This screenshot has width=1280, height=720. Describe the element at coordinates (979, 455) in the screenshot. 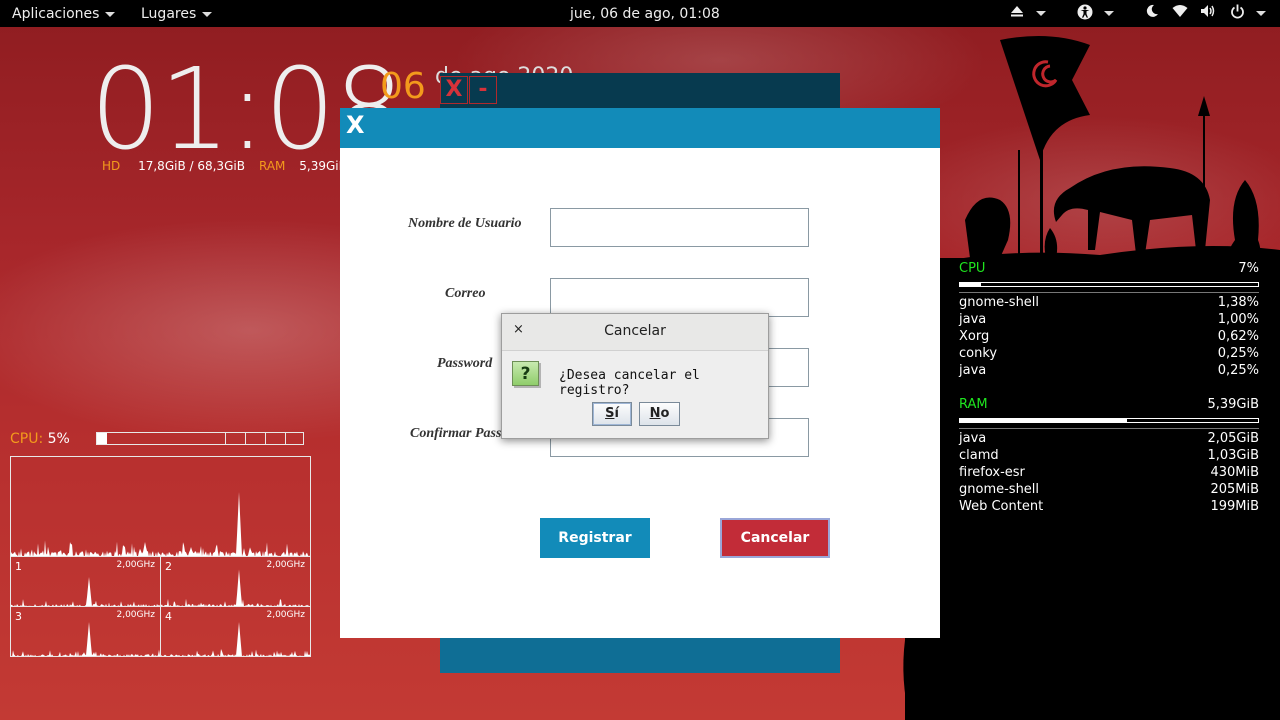

I see `process-name: clamd` at that location.